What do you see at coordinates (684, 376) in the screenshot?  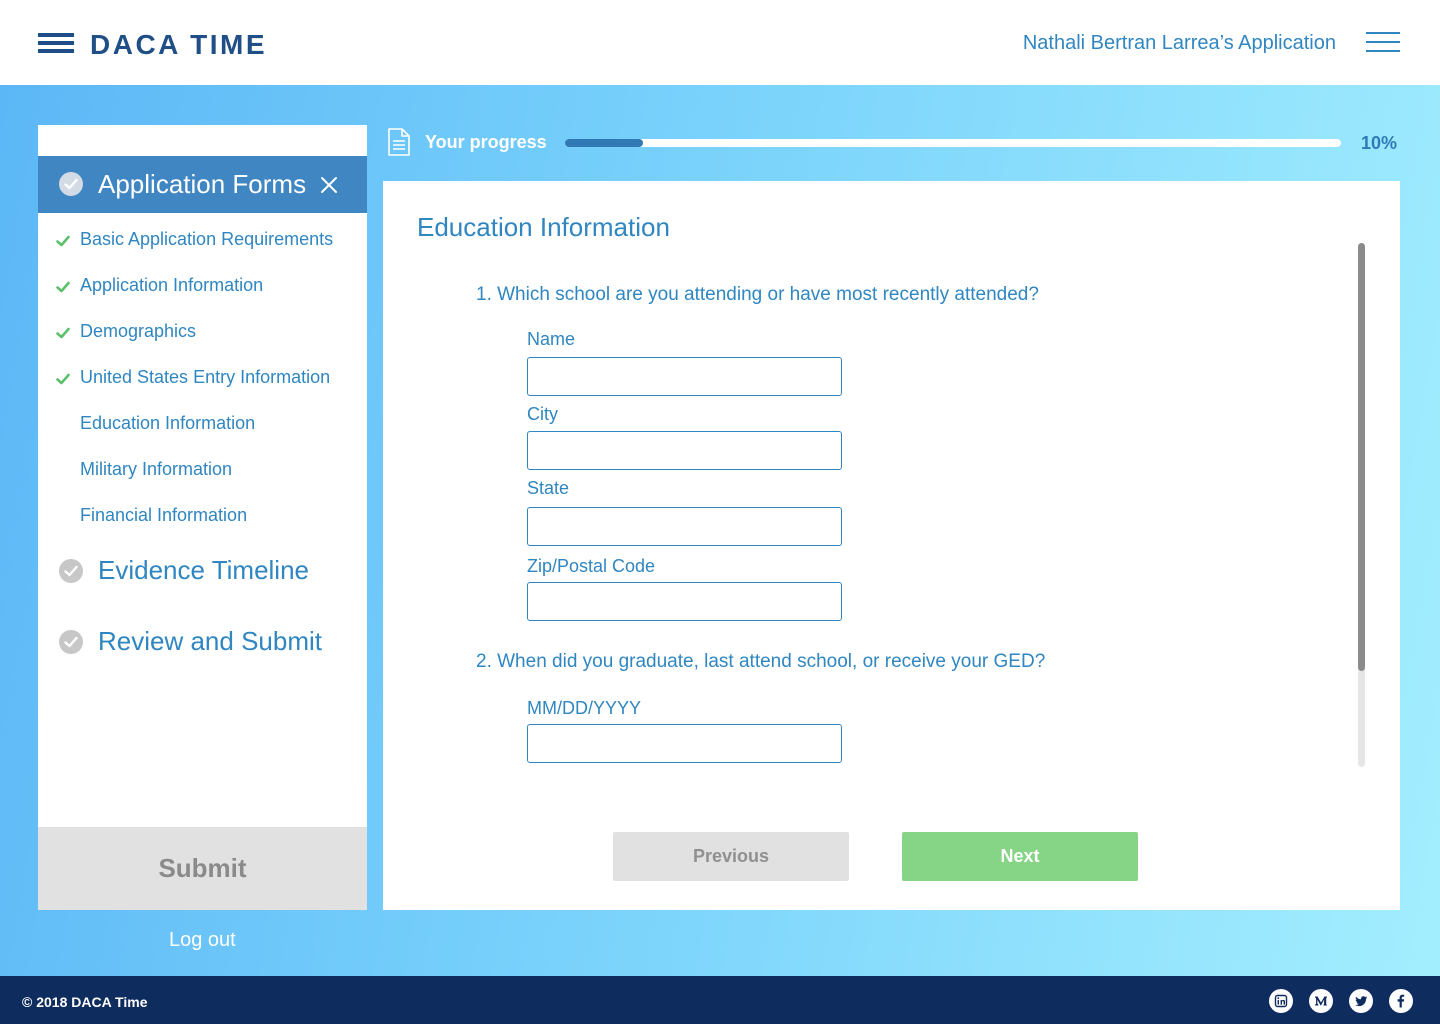 I see `name-field` at bounding box center [684, 376].